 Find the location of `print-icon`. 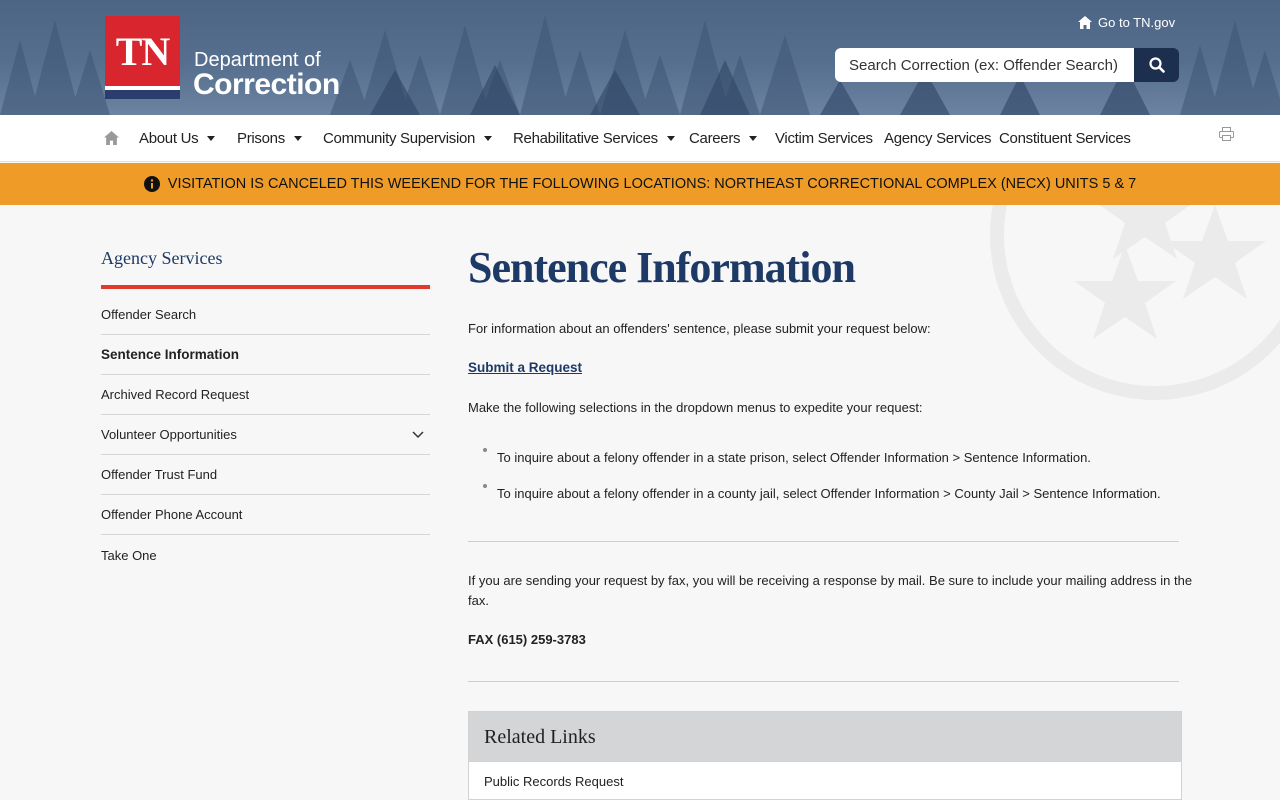

print-icon is located at coordinates (1226, 134).